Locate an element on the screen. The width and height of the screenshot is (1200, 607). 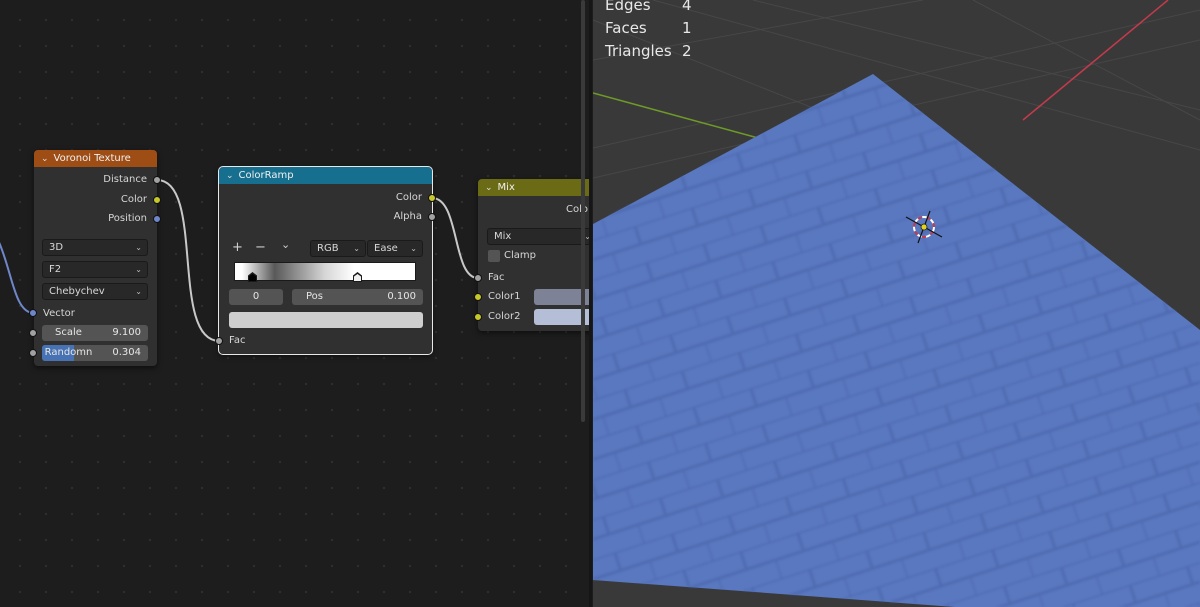
socket-vector is located at coordinates (33, 313).